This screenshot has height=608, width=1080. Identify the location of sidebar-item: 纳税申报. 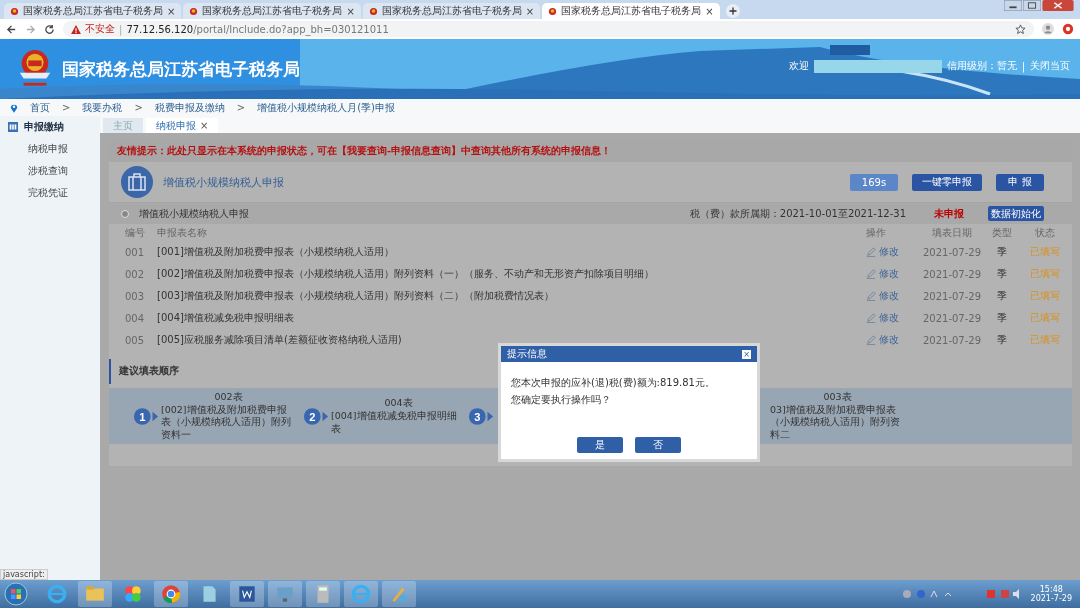
(34, 149).